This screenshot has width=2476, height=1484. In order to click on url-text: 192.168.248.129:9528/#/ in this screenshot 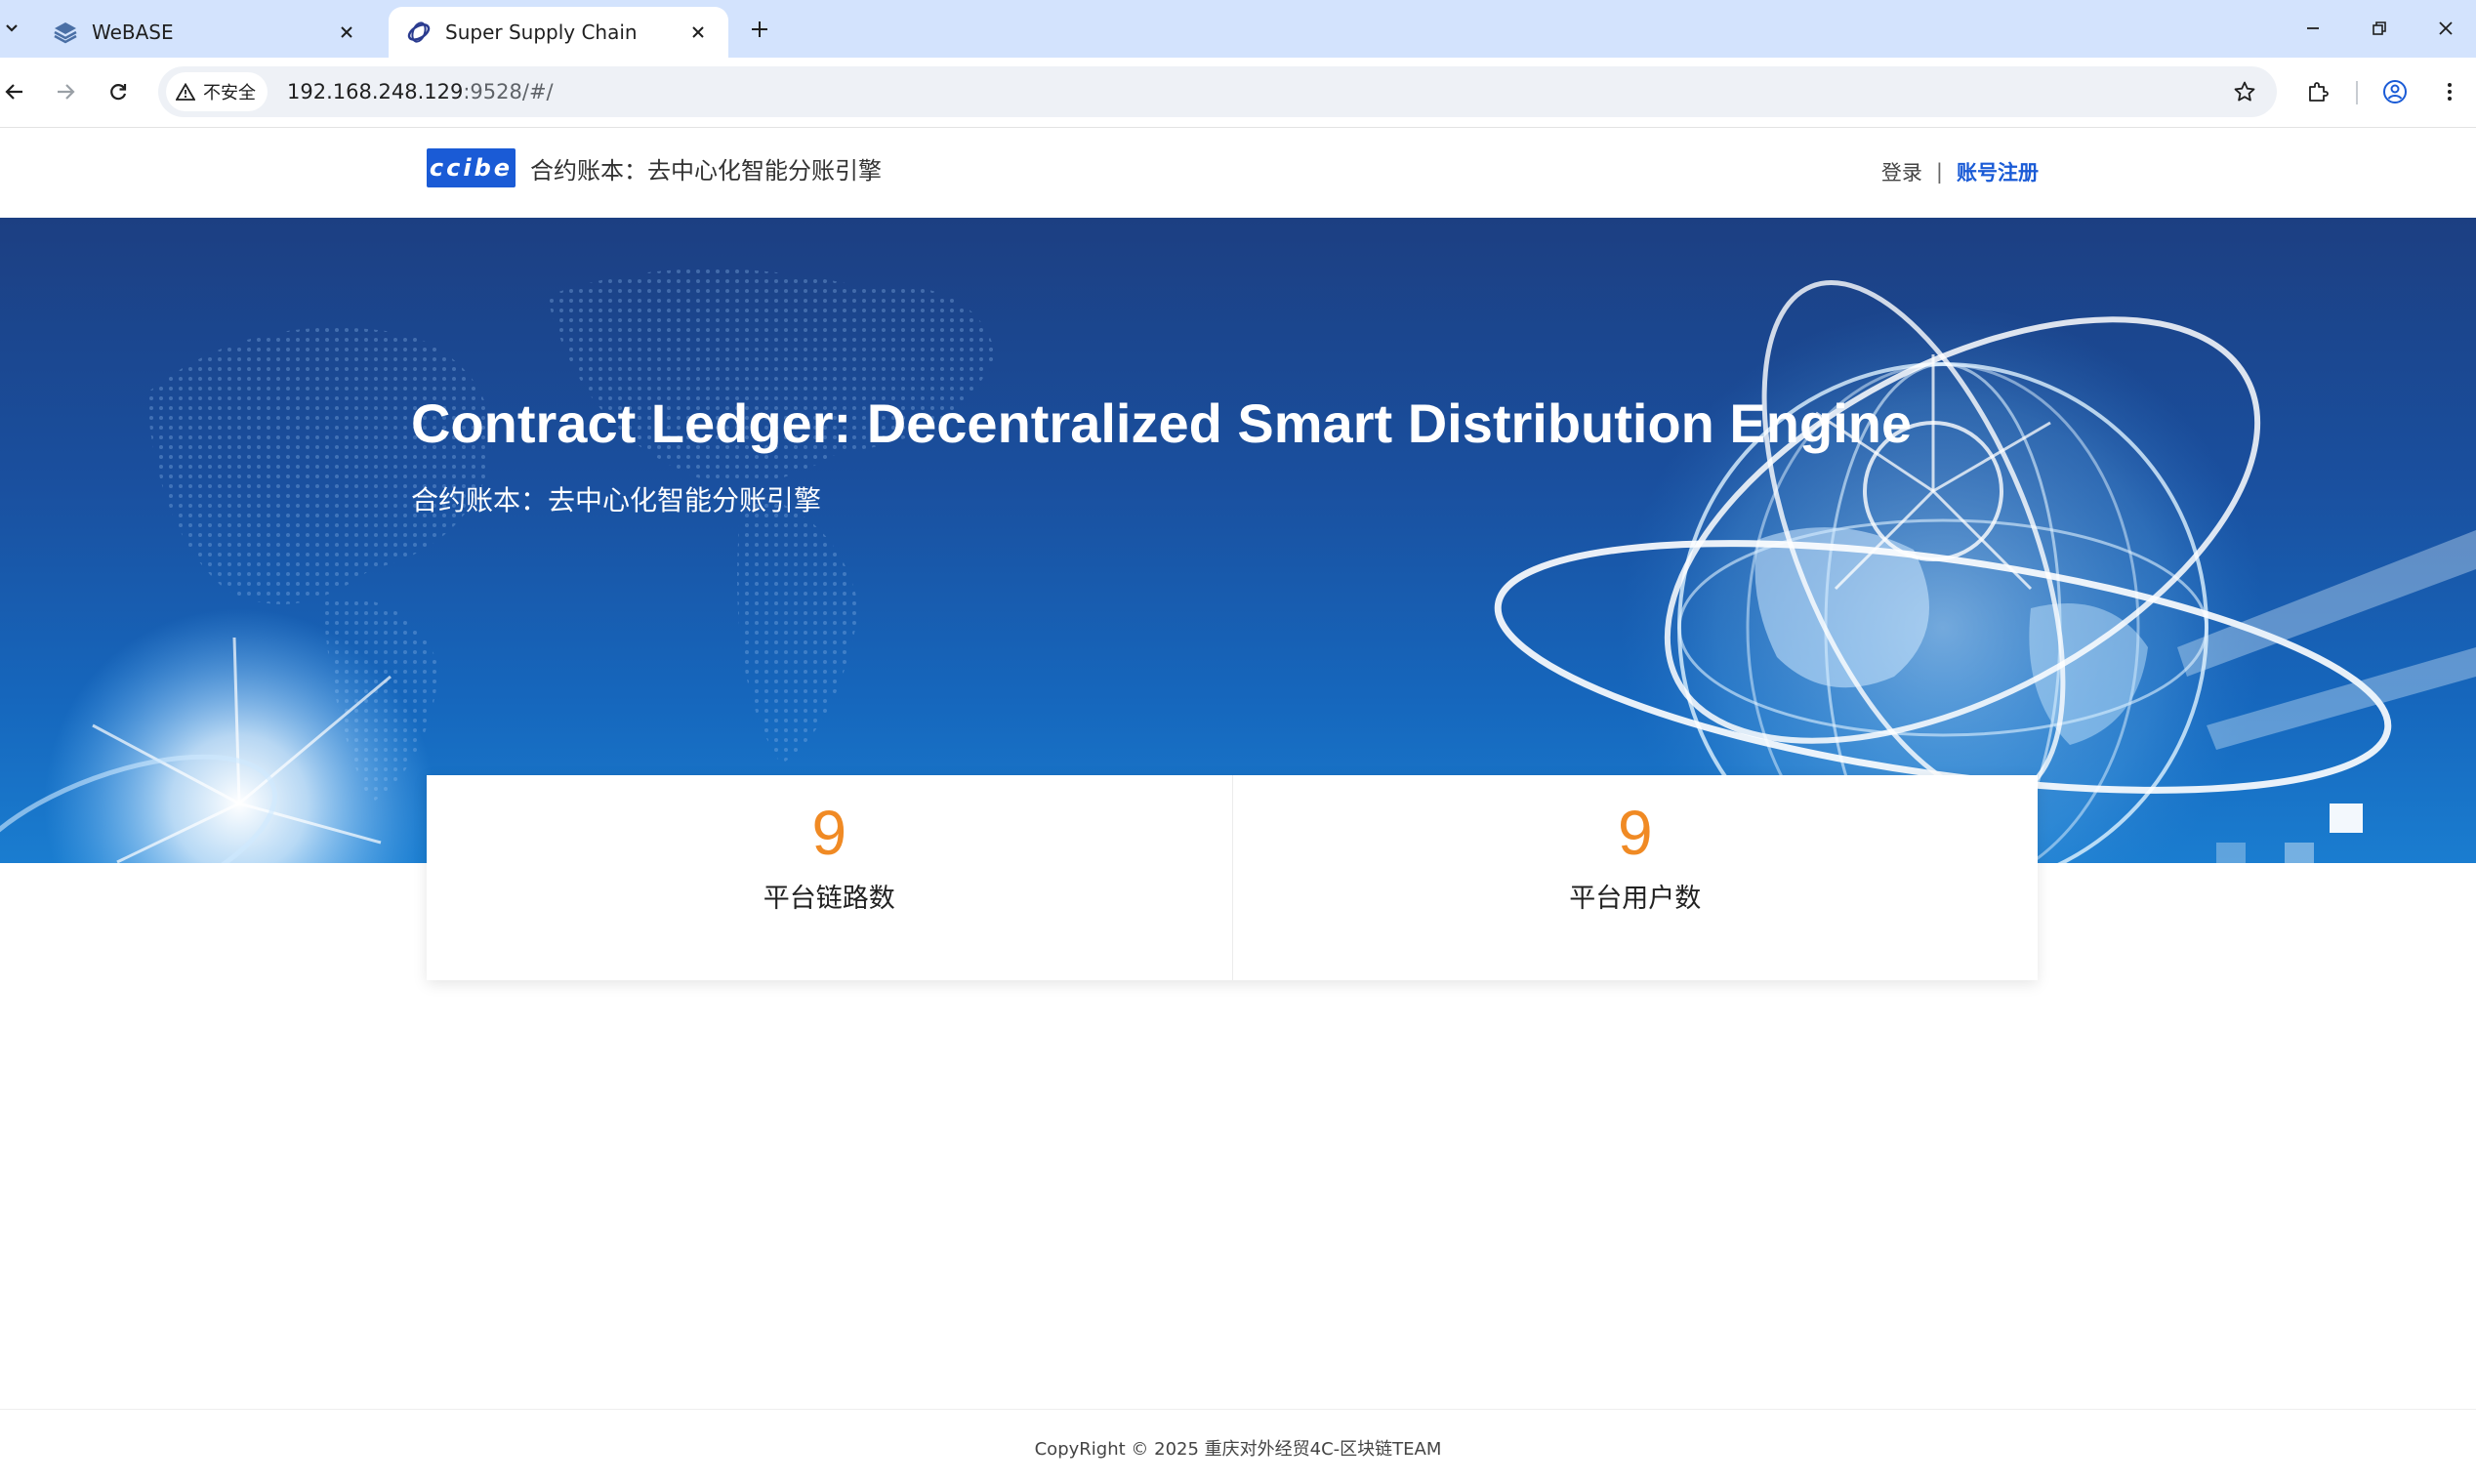, I will do `click(421, 92)`.